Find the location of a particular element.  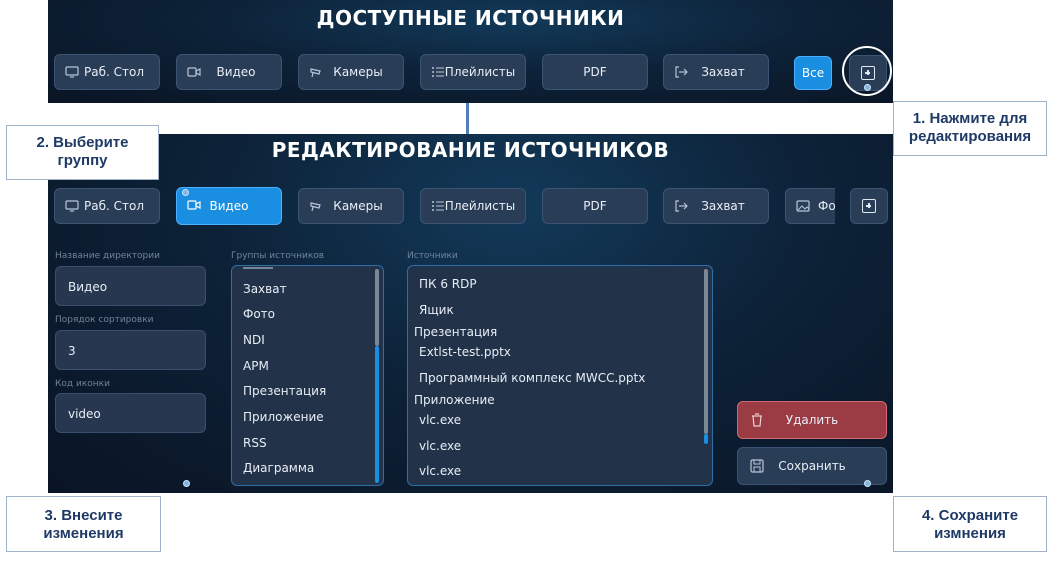

sources-scrollbar-track is located at coordinates (706, 351).